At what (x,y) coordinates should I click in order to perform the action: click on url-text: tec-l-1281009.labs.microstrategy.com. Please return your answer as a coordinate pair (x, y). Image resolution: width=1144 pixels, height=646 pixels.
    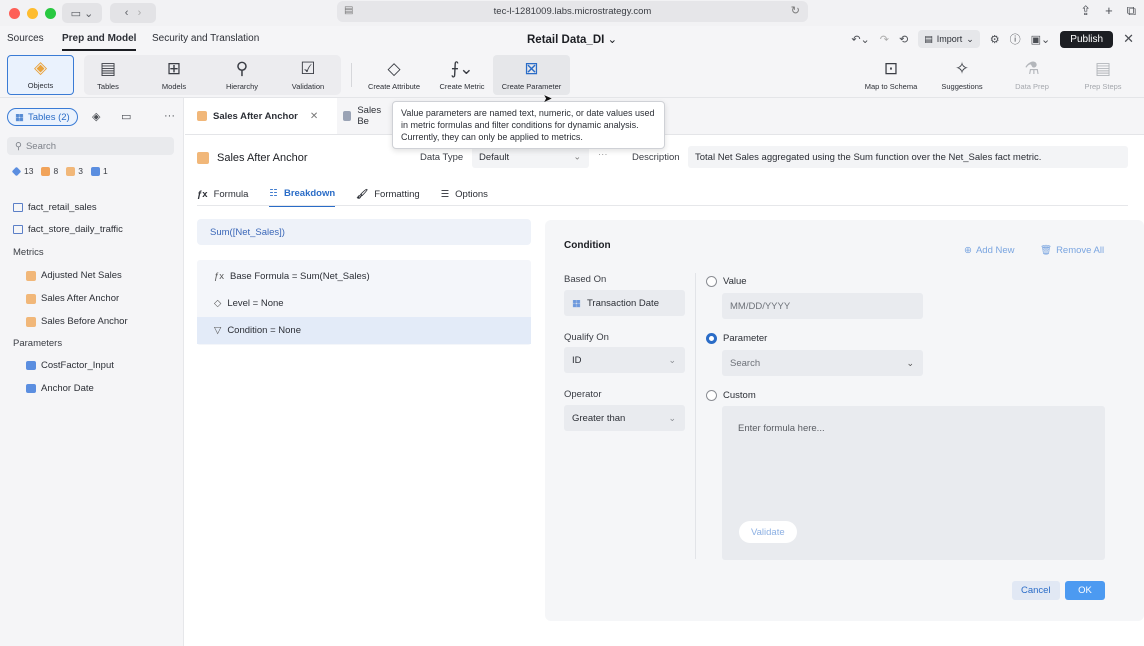
    Looking at the image, I should click on (572, 11).